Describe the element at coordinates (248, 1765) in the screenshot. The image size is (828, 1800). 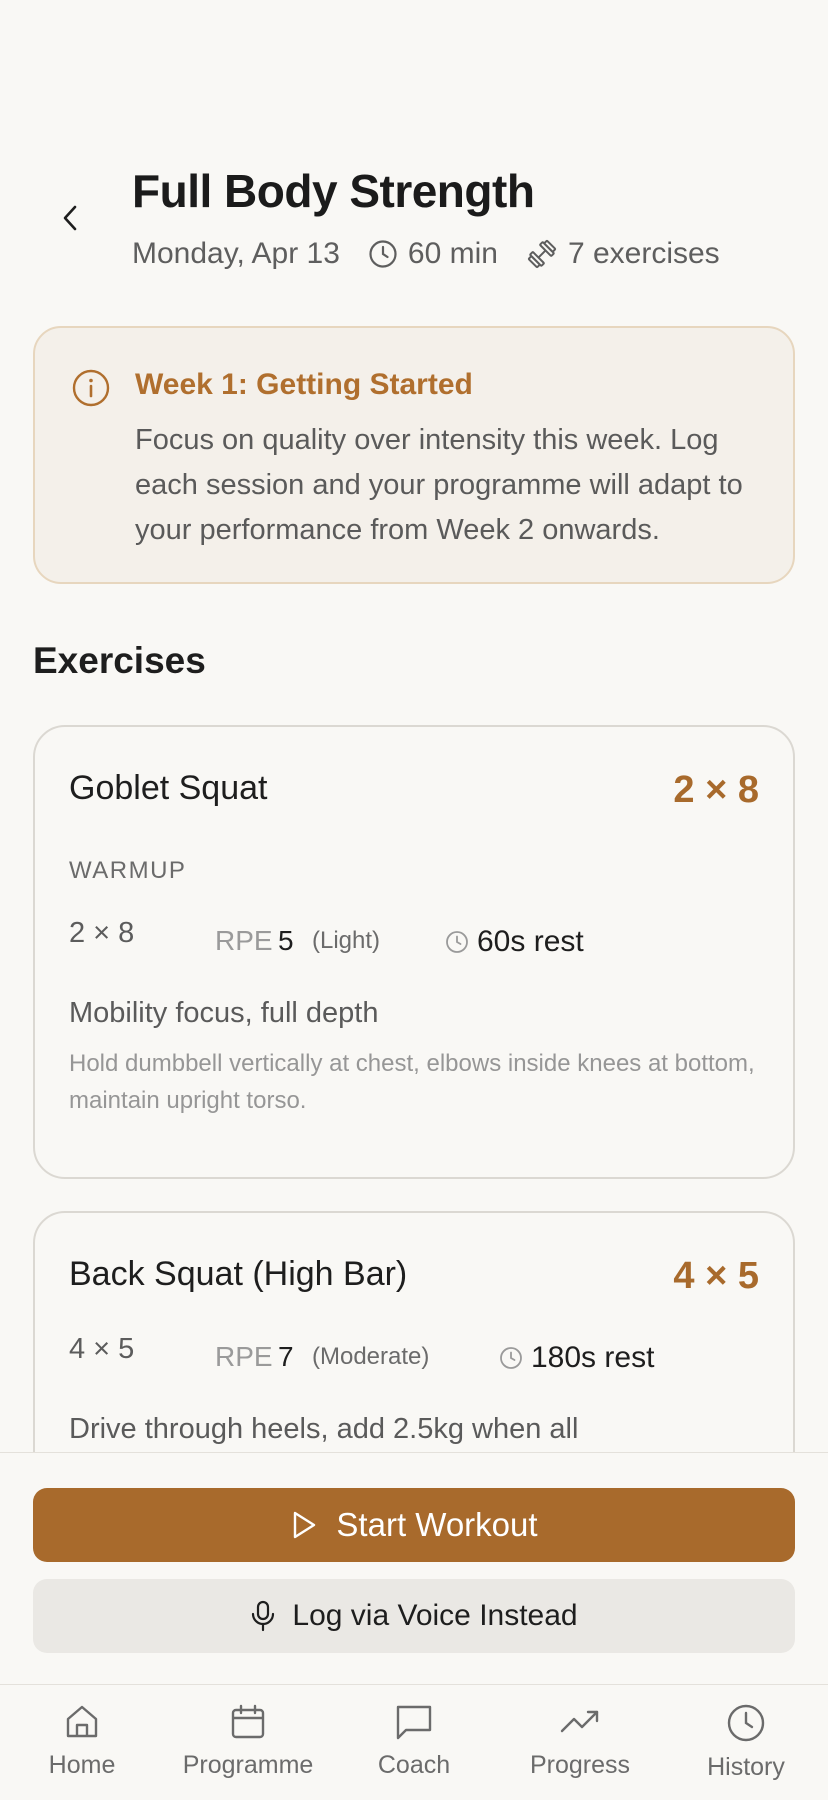
I see `tab-label: Programme` at that location.